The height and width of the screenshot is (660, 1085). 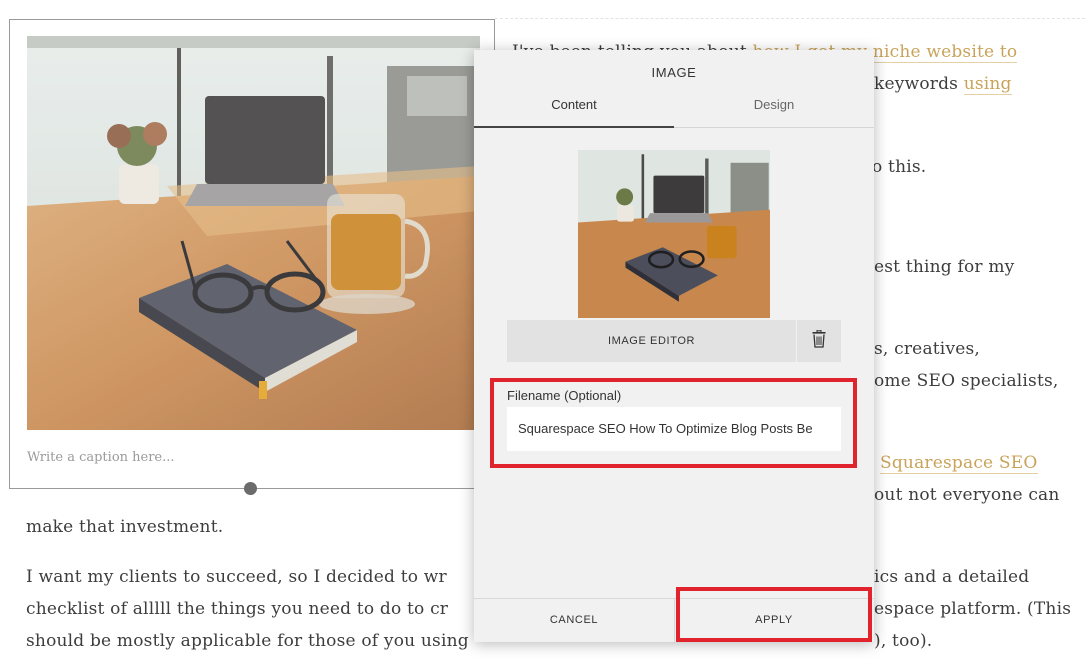 I want to click on article-line-8: out not everyone can, so click(x=967, y=495).